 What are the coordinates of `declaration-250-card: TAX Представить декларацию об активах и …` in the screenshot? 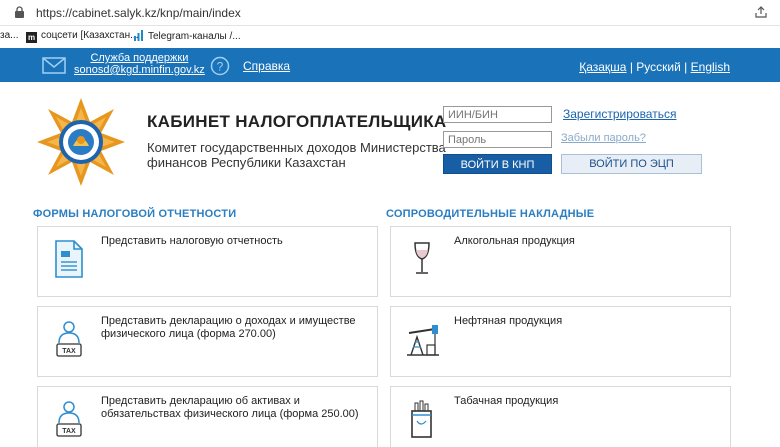 It's located at (207, 416).